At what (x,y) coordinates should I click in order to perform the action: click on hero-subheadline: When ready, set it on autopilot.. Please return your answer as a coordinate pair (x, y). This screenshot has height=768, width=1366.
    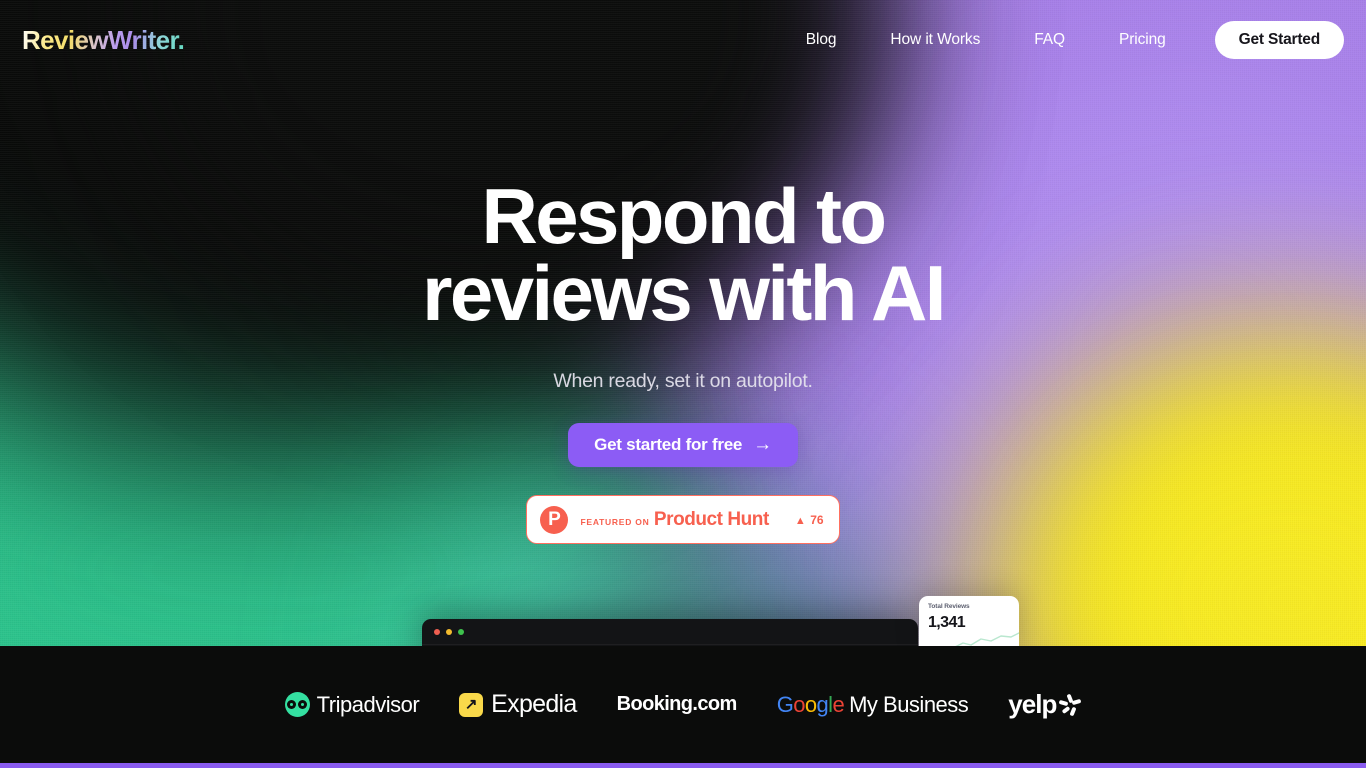
    Looking at the image, I should click on (683, 381).